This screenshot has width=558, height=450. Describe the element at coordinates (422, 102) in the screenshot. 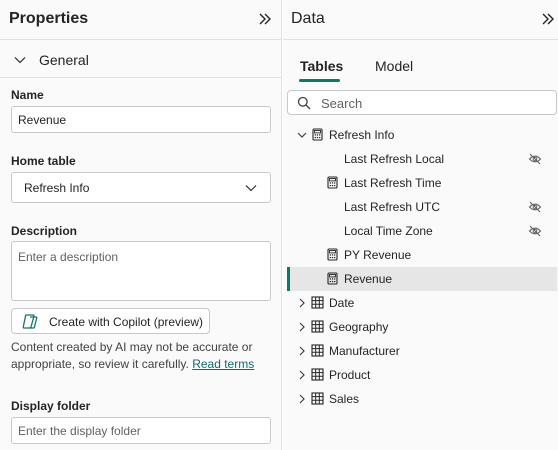

I see `search-input: Search` at that location.